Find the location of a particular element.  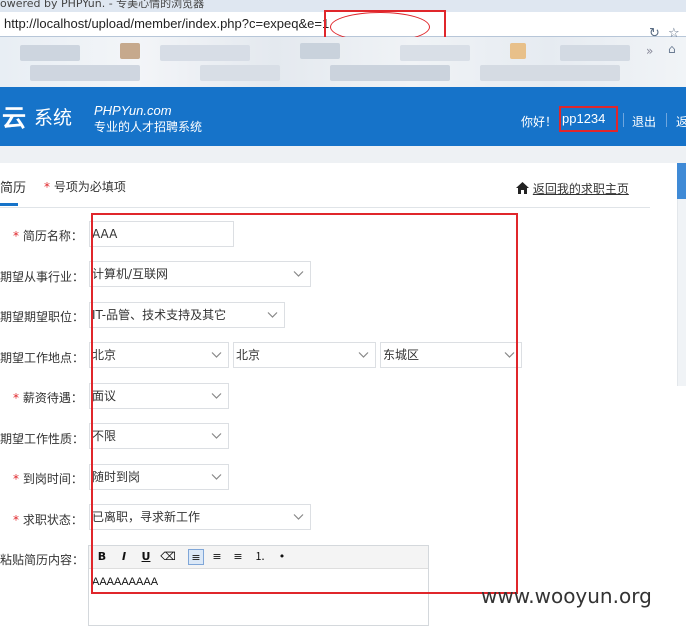

right-sidebar-tab is located at coordinates (681, 181).